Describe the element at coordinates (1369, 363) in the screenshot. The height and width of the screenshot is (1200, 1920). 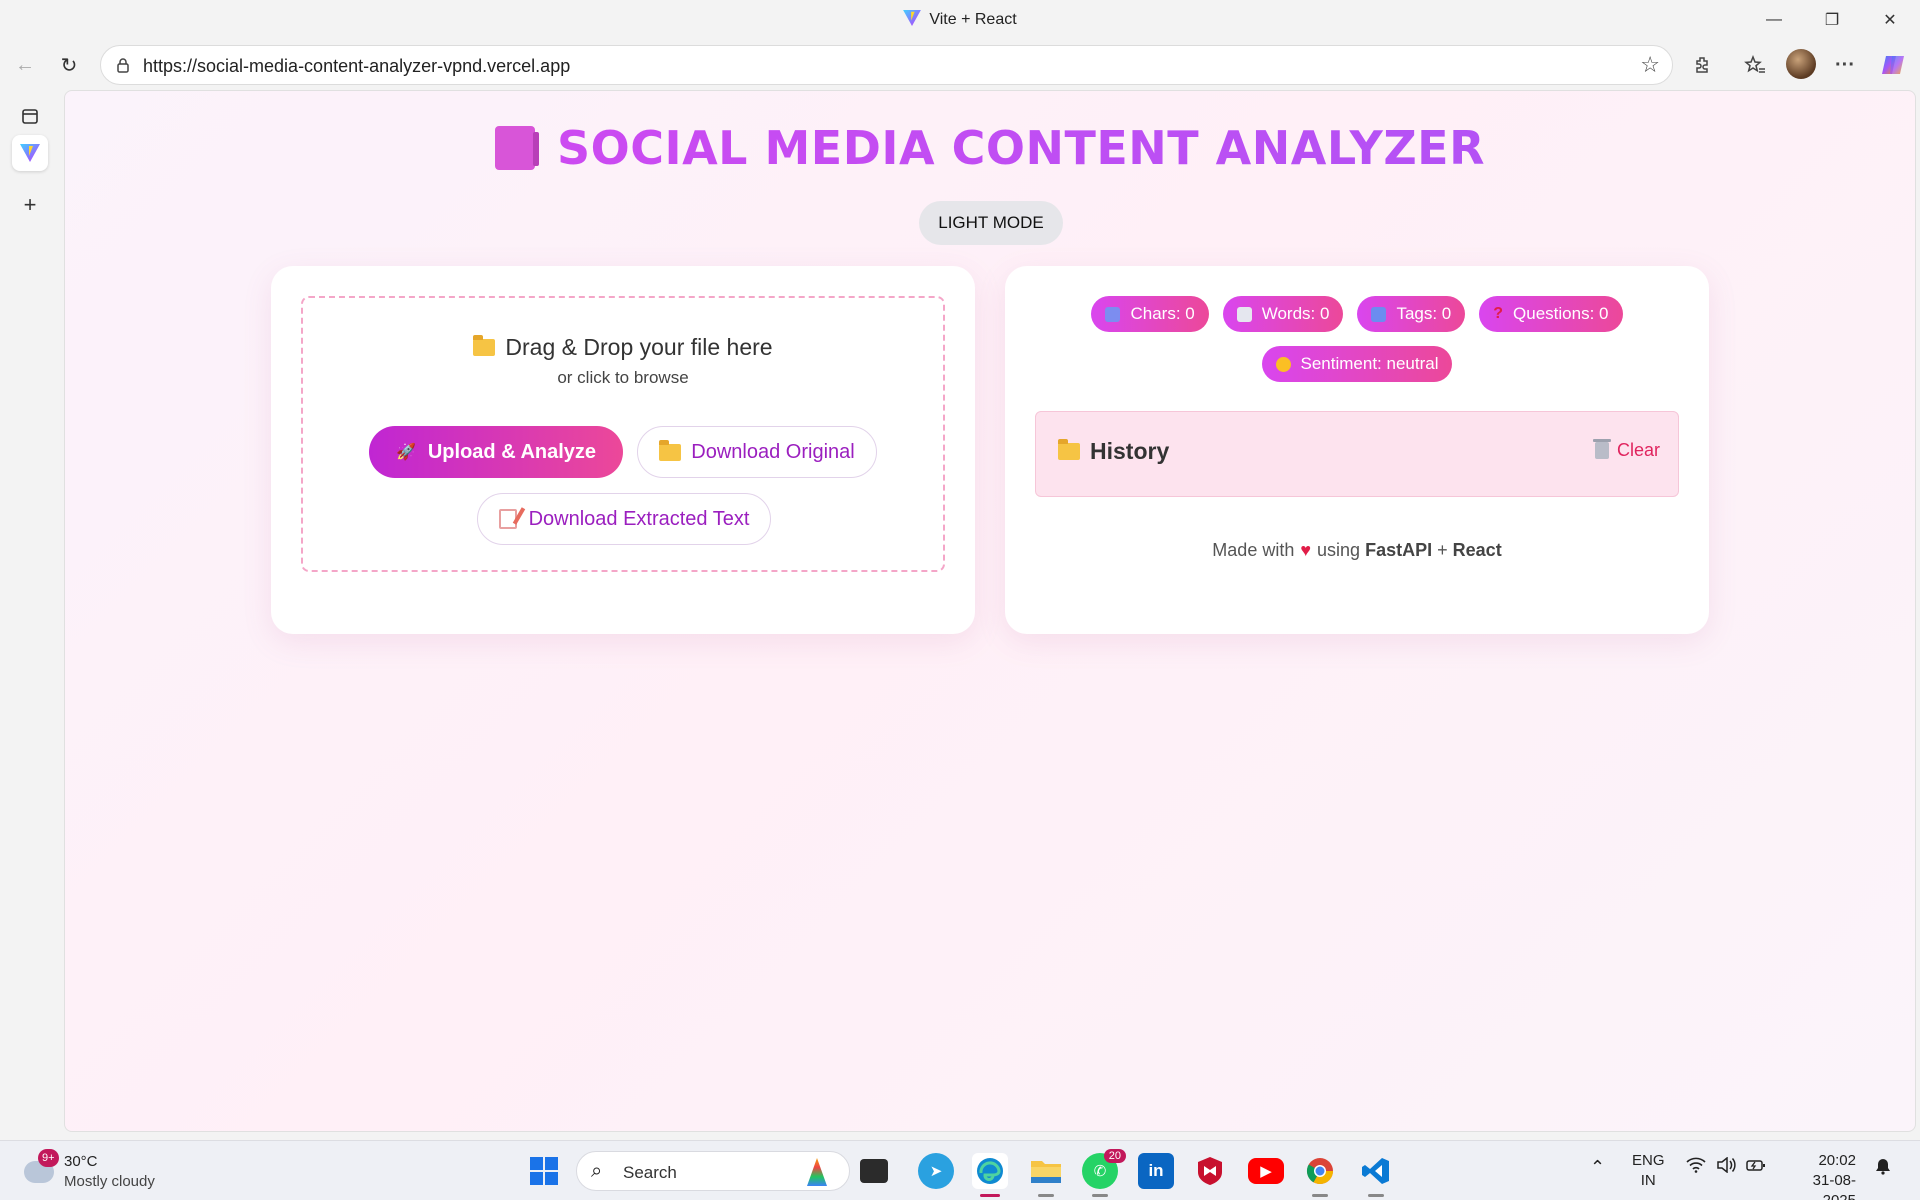
I see `sentiment-text: Sentiment: neutral` at that location.